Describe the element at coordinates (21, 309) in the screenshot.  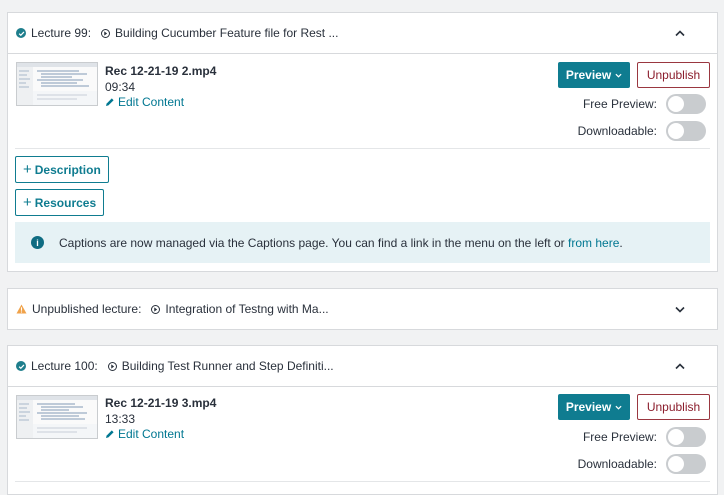
I see `warning-icon` at that location.